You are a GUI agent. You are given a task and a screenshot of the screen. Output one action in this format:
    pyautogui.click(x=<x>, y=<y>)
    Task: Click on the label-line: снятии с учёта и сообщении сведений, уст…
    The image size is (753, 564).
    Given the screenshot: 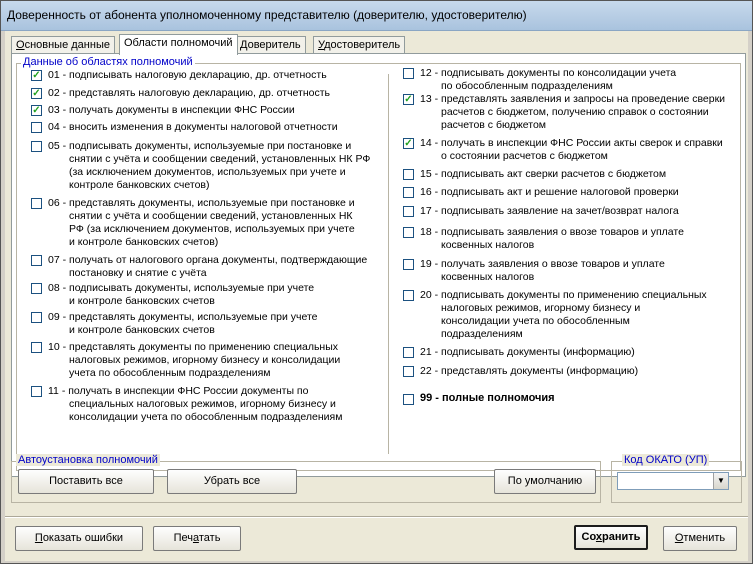 What is the action you would take?
    pyautogui.click(x=220, y=159)
    